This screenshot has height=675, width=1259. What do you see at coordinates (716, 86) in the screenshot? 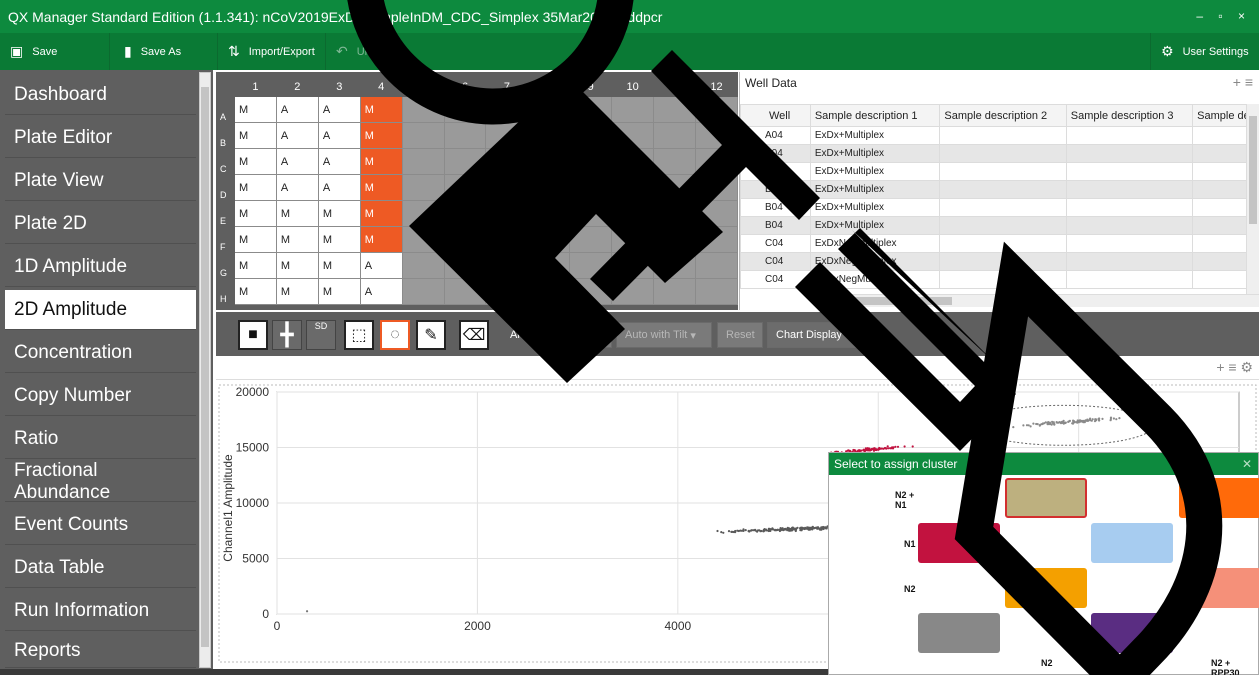
I see `plate-column-header: 12` at bounding box center [716, 86].